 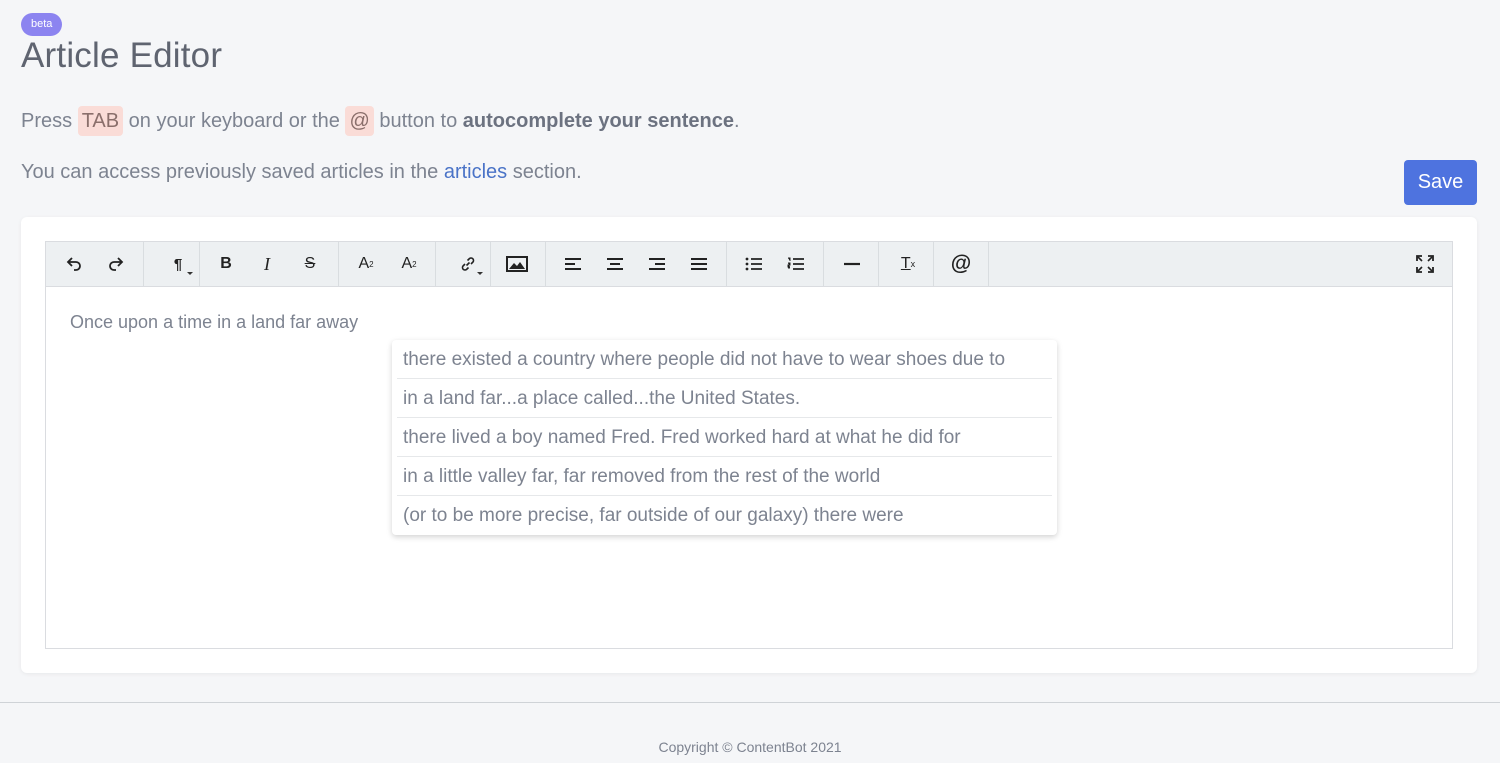 What do you see at coordinates (475, 172) in the screenshot?
I see `articles-link: articles` at bounding box center [475, 172].